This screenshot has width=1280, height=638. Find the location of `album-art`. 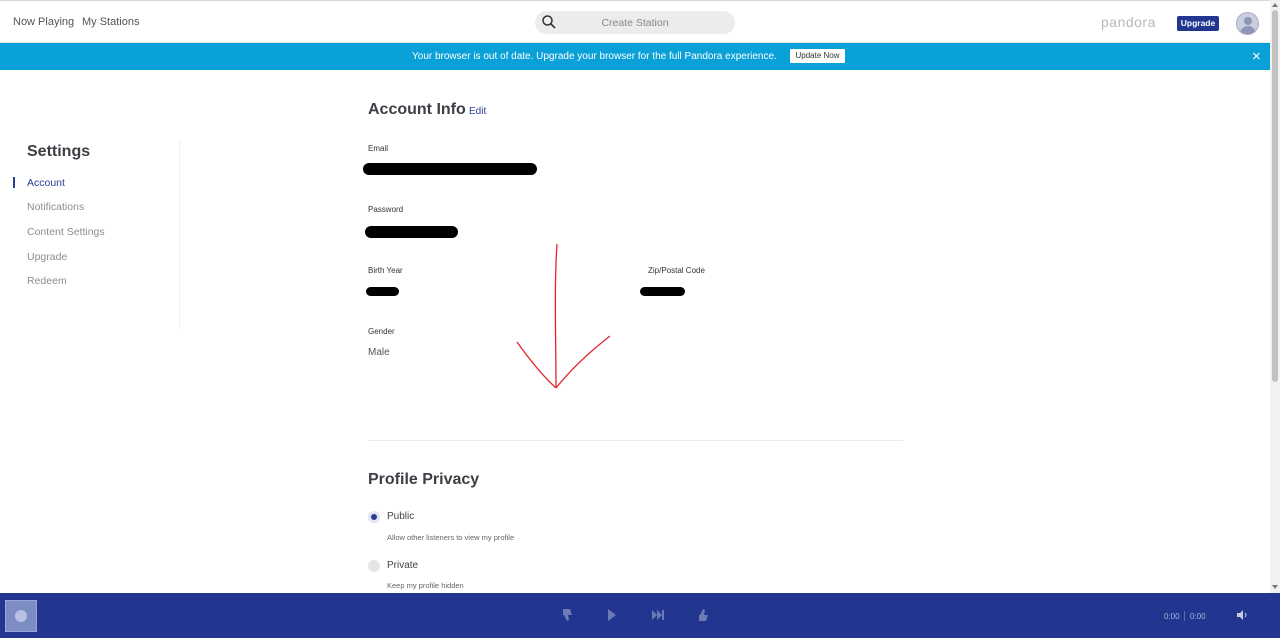

album-art is located at coordinates (21, 616).